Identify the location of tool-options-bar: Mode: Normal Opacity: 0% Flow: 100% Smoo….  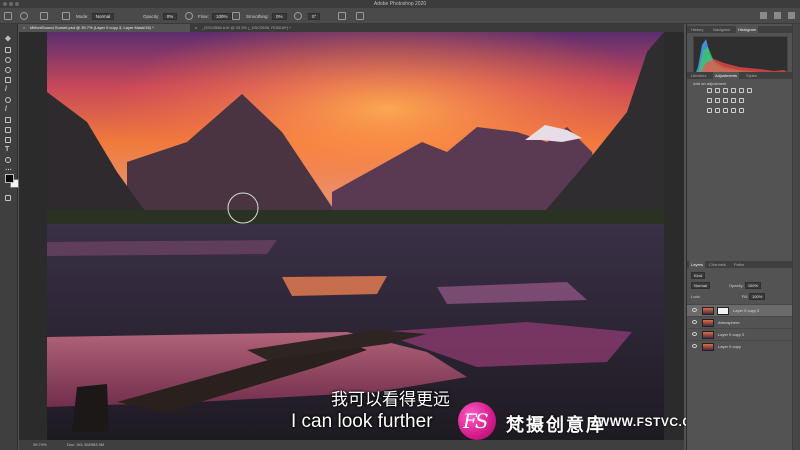
(400, 16).